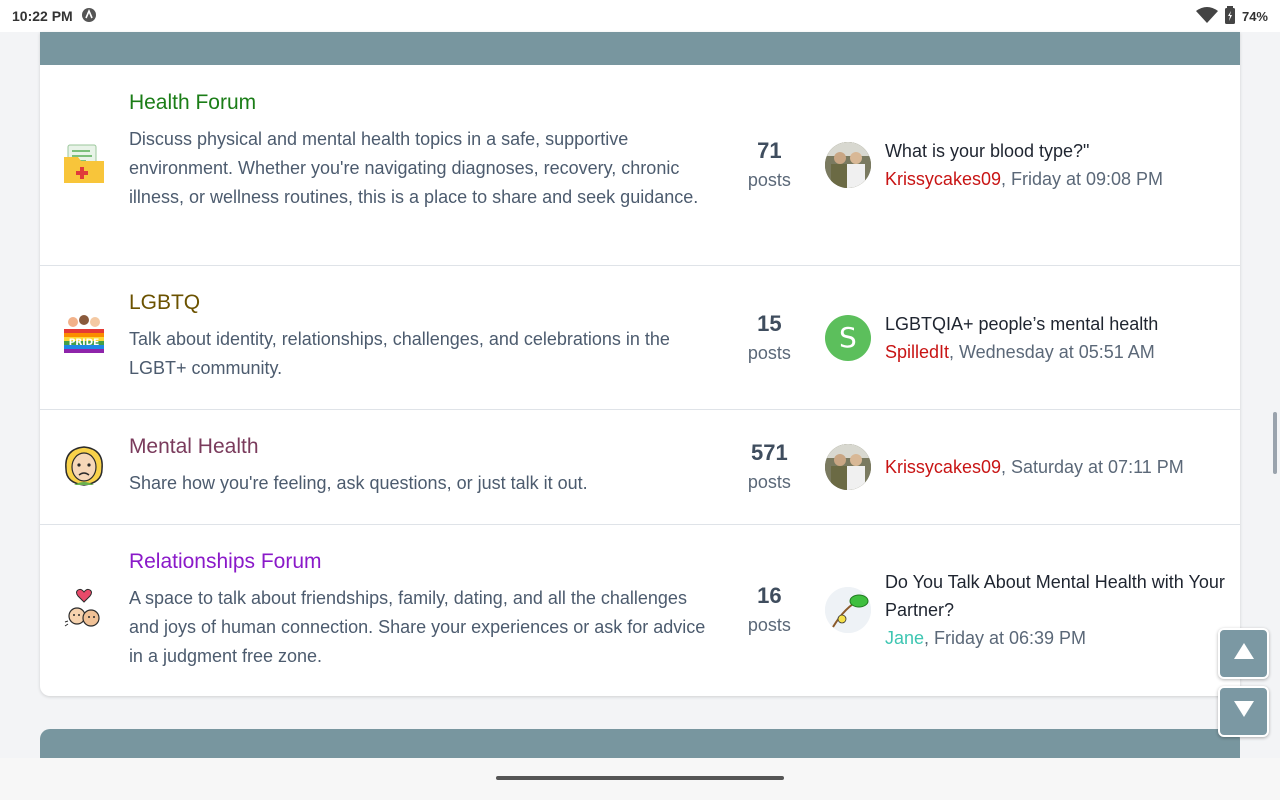  What do you see at coordinates (769, 452) in the screenshot?
I see `post-count-number: 571` at bounding box center [769, 452].